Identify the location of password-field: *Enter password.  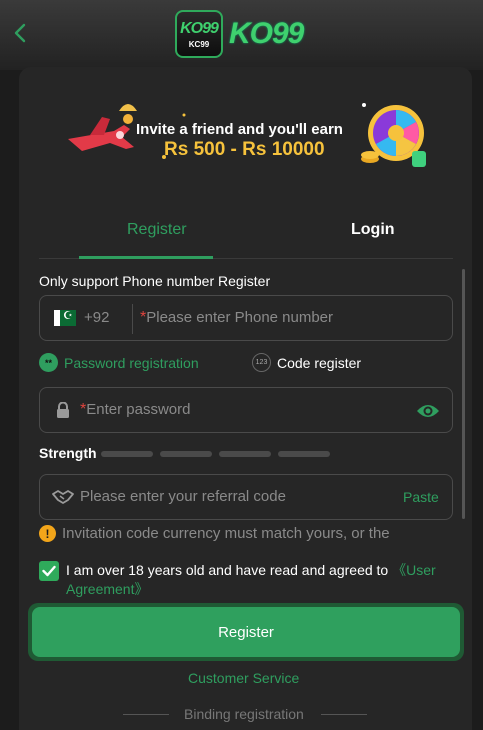
(246, 410).